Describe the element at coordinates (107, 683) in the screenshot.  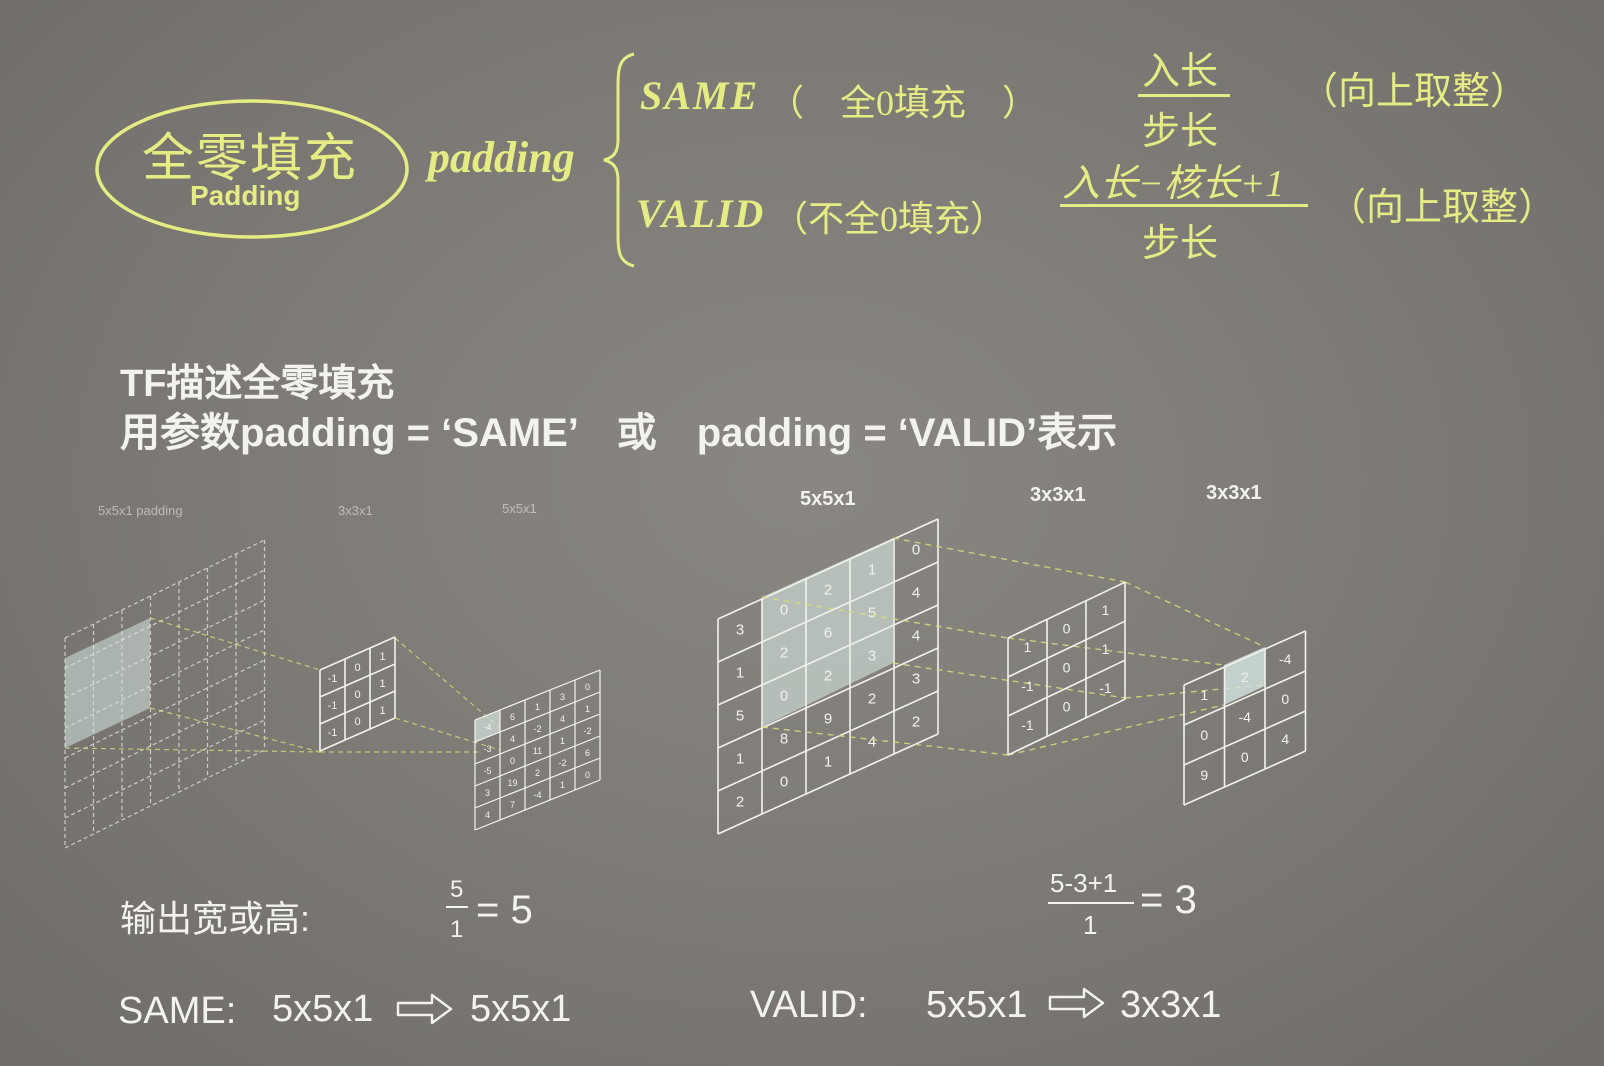
I see `left-input-highlight` at that location.